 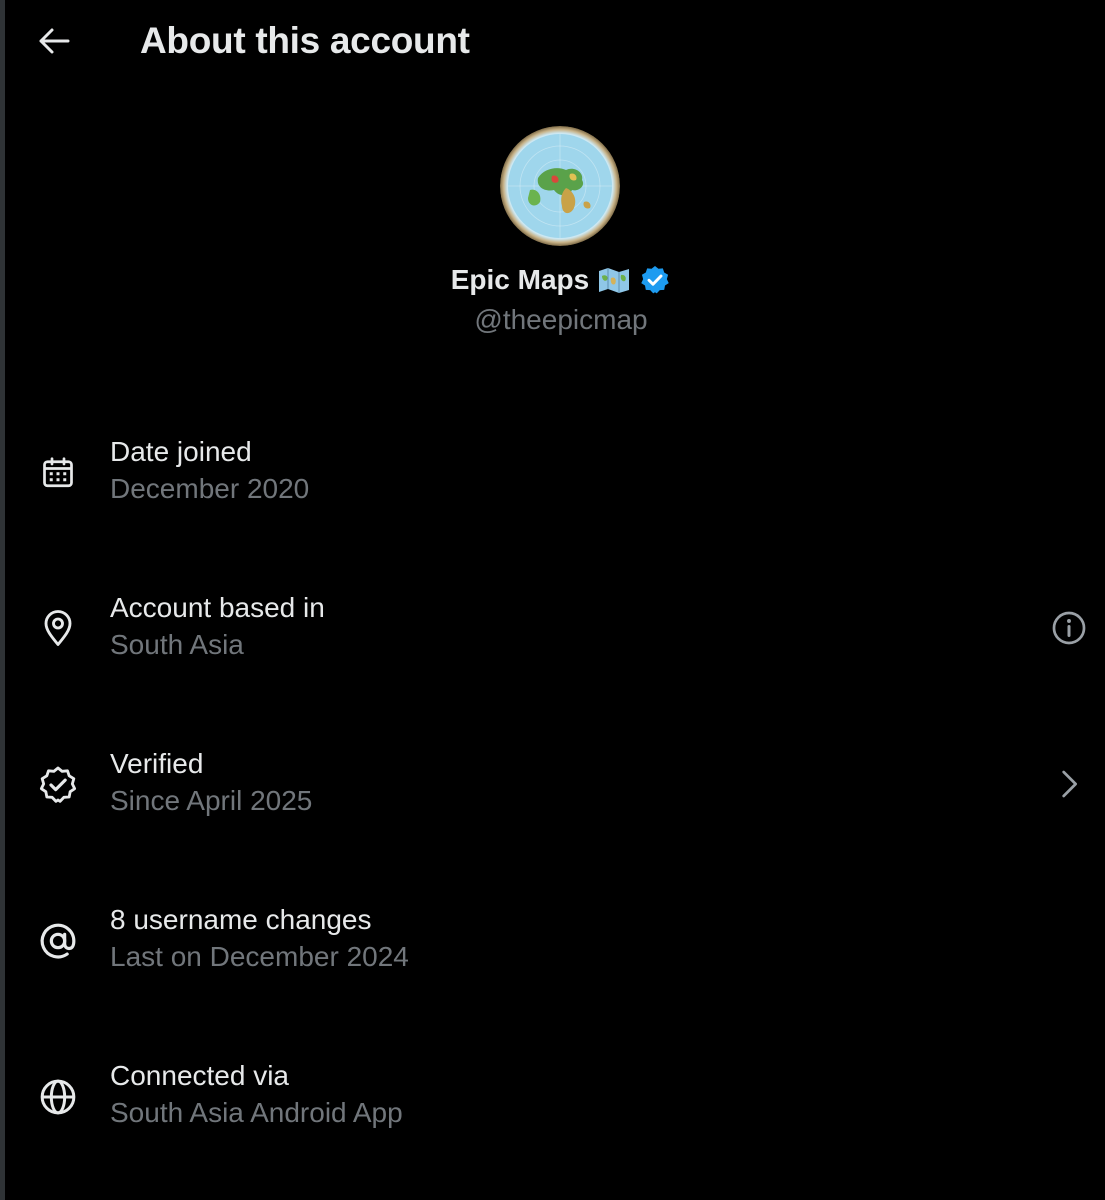 I want to click on info-icon, so click(x=1069, y=628).